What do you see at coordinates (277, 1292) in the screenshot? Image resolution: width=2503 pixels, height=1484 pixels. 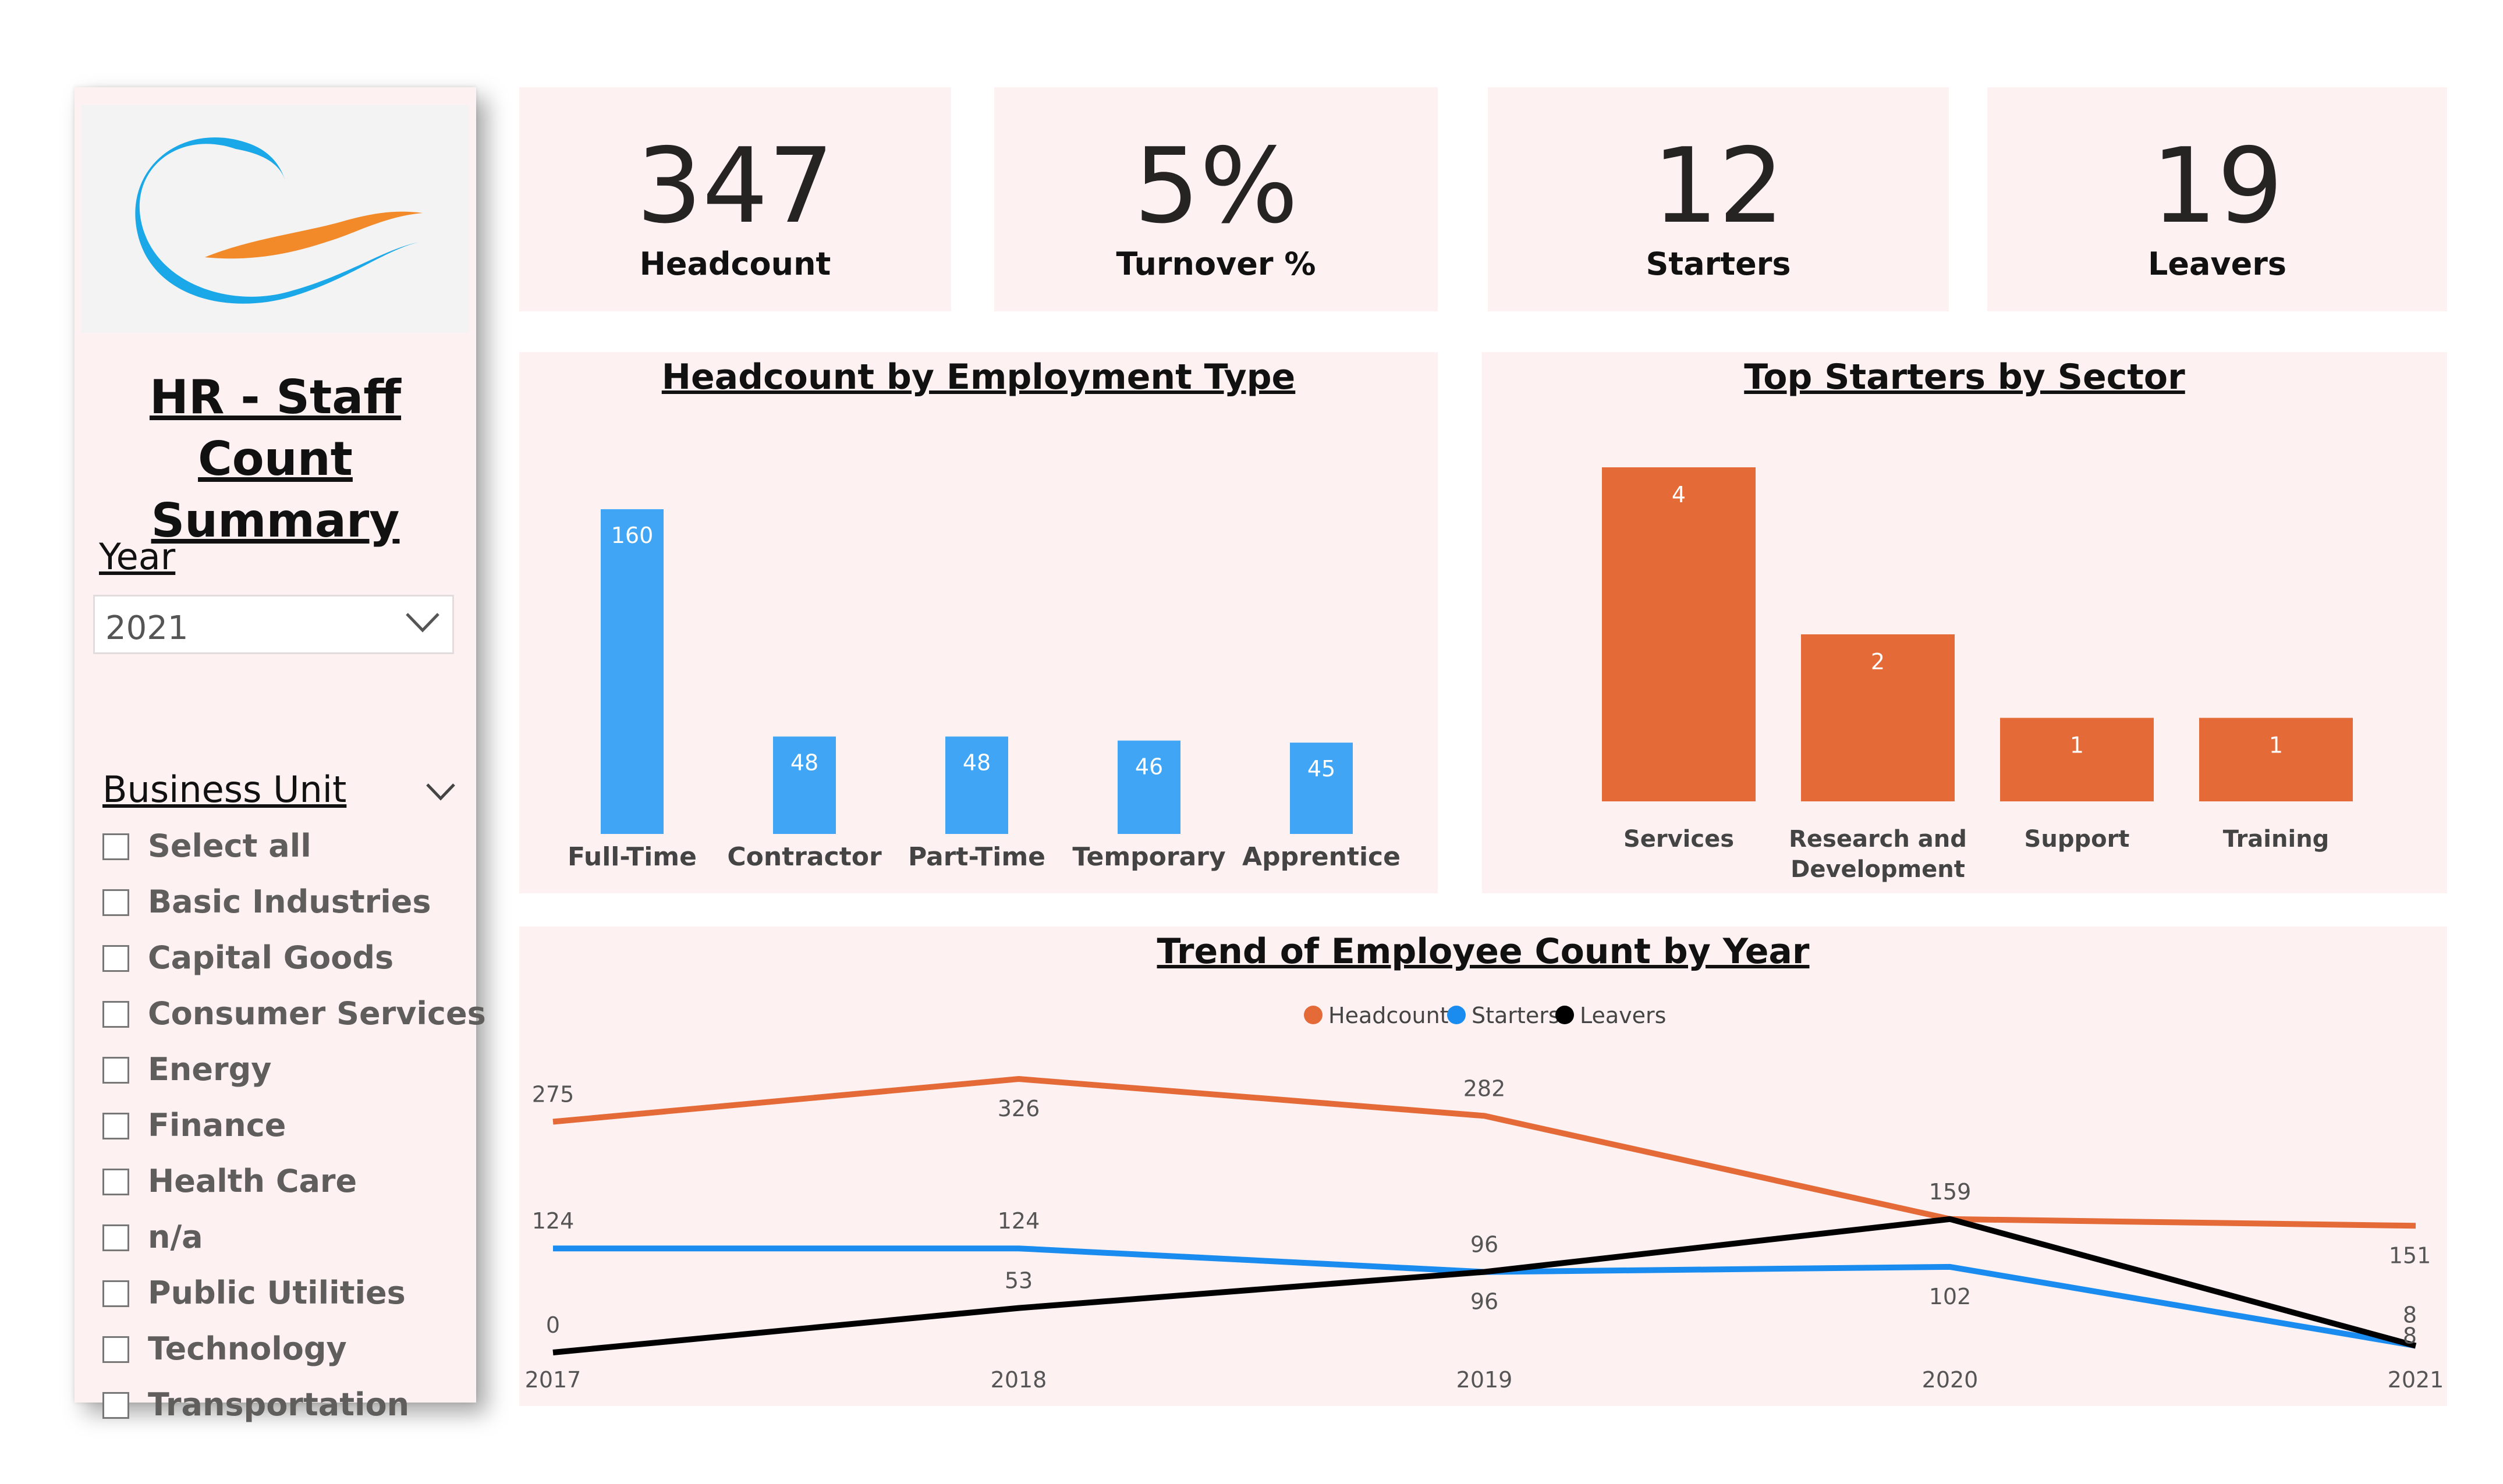 I see `business-unit-option-label: Public Utilities` at bounding box center [277, 1292].